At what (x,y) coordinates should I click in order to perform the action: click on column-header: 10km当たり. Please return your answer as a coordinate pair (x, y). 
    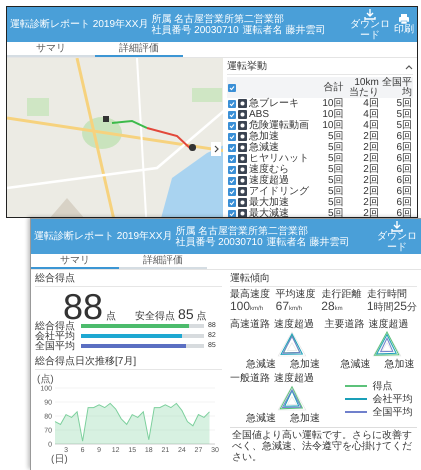
    Looking at the image, I should click on (362, 87).